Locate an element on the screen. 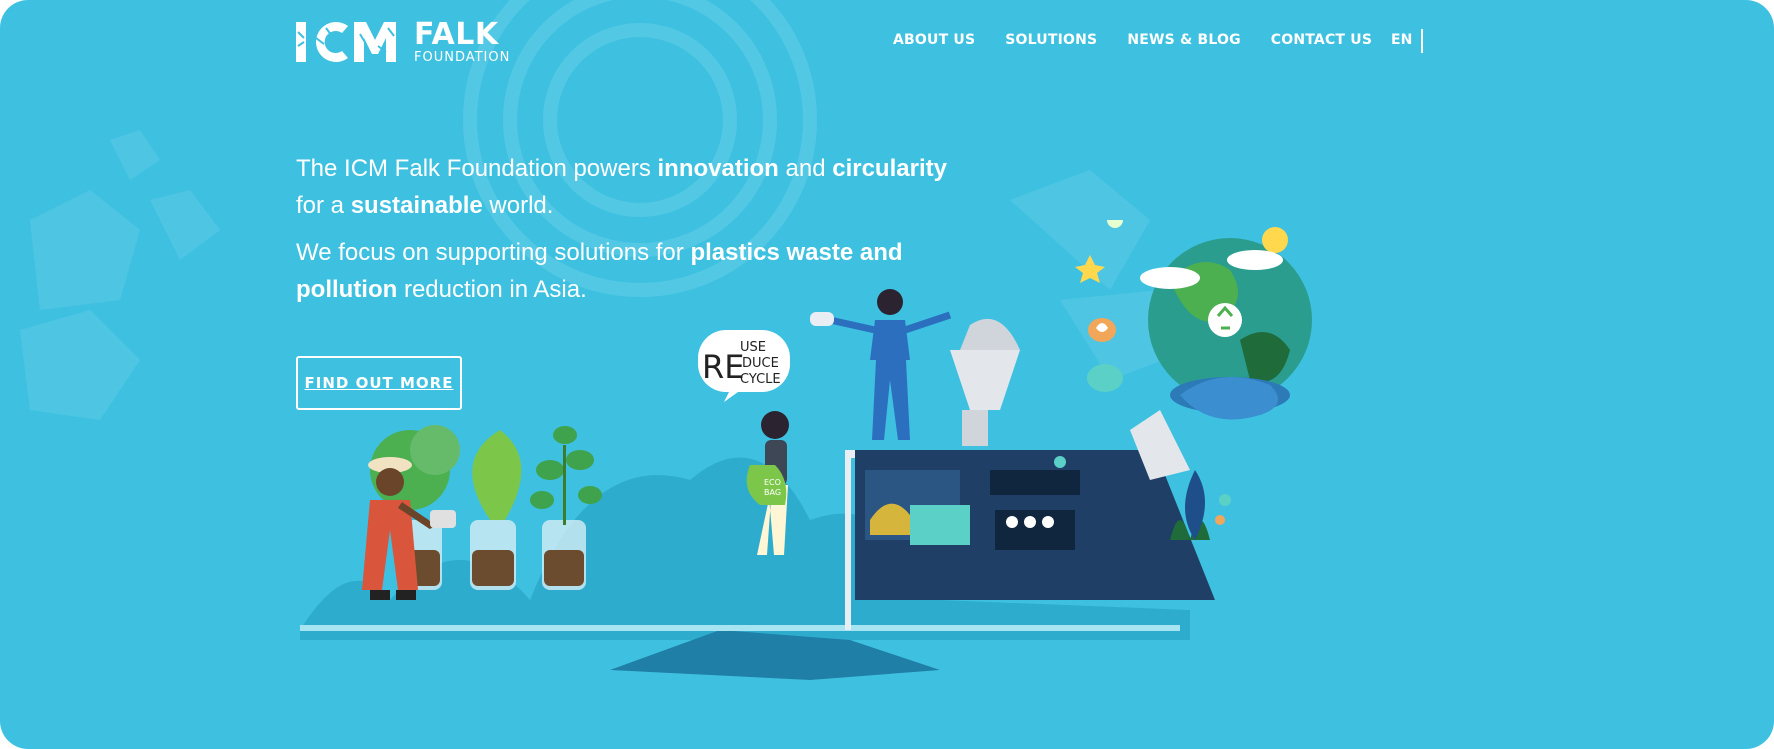 The width and height of the screenshot is (1774, 749). nav-contact-us: CONTACT US is located at coordinates (1321, 40).